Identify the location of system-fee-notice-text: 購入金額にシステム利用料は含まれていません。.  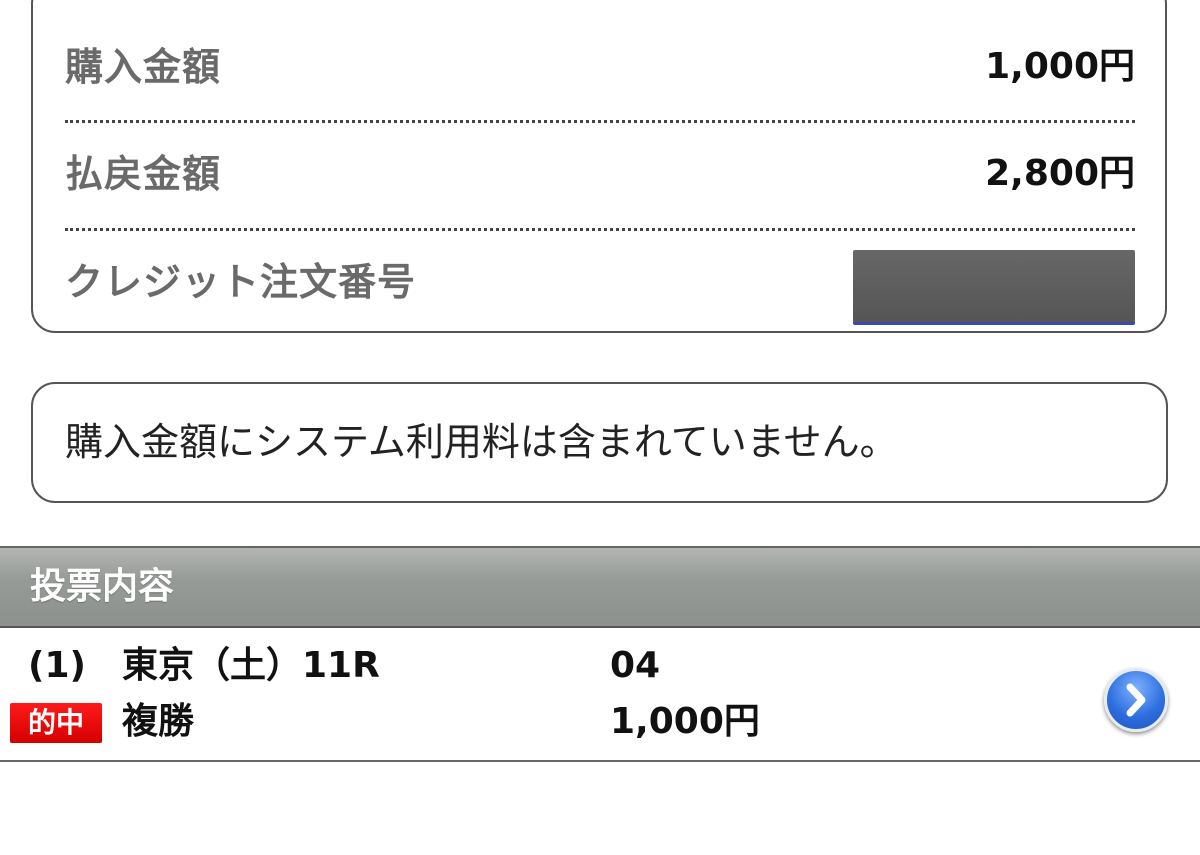
(481, 442).